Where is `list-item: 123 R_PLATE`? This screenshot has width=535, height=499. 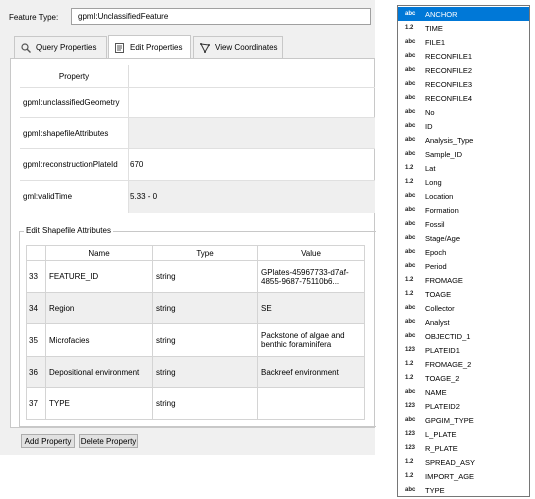 list-item: 123 R_PLATE is located at coordinates (463, 448).